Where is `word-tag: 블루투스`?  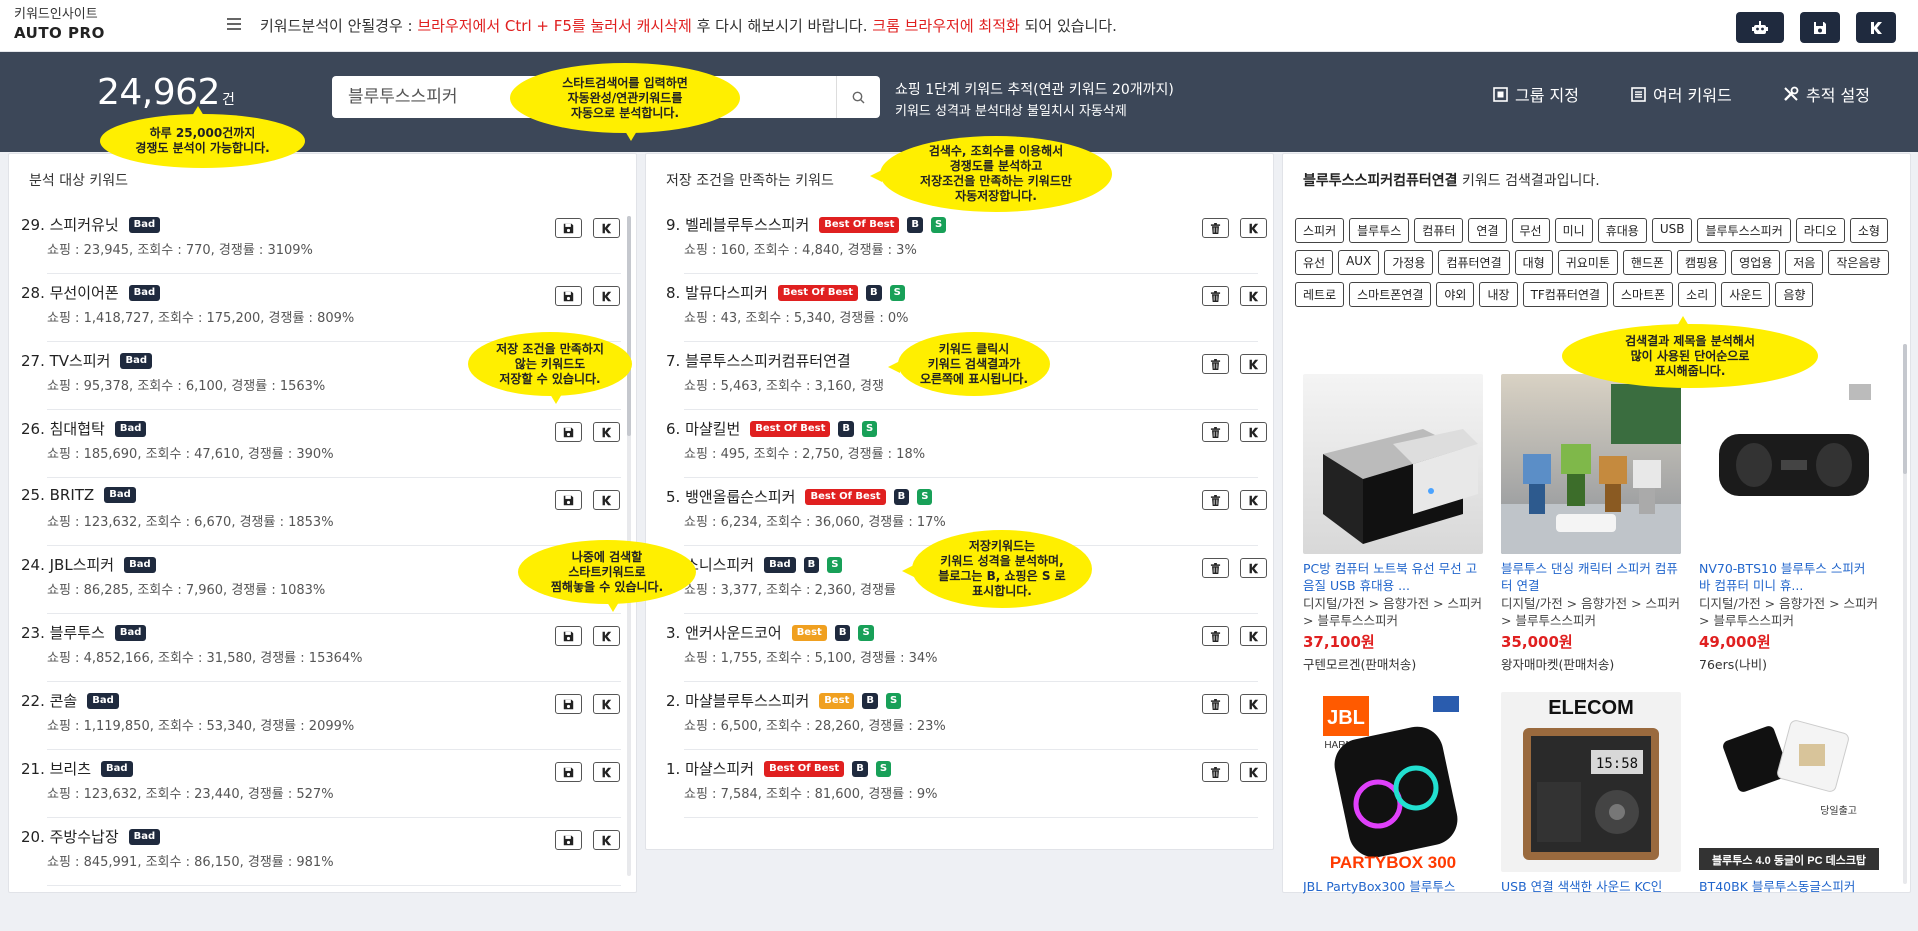 word-tag: 블루투스 is located at coordinates (1379, 230).